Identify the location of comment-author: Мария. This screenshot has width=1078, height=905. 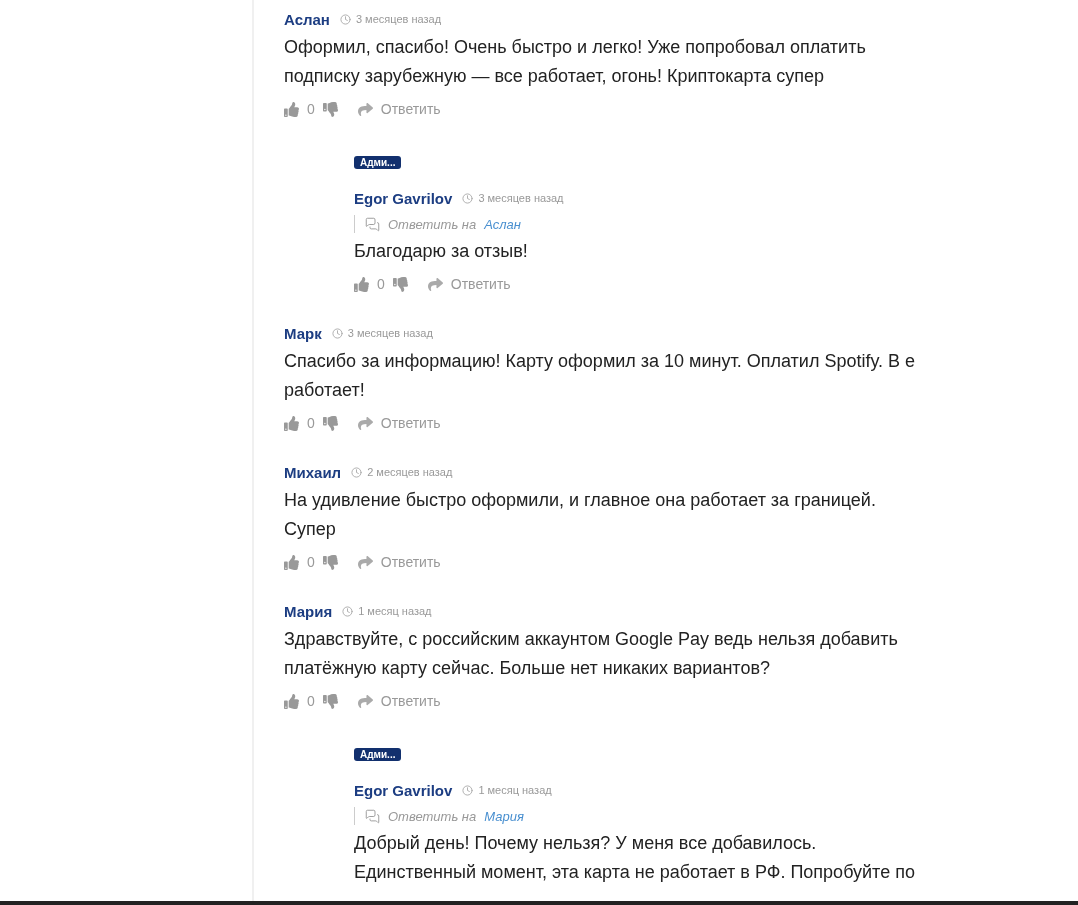
(308, 611).